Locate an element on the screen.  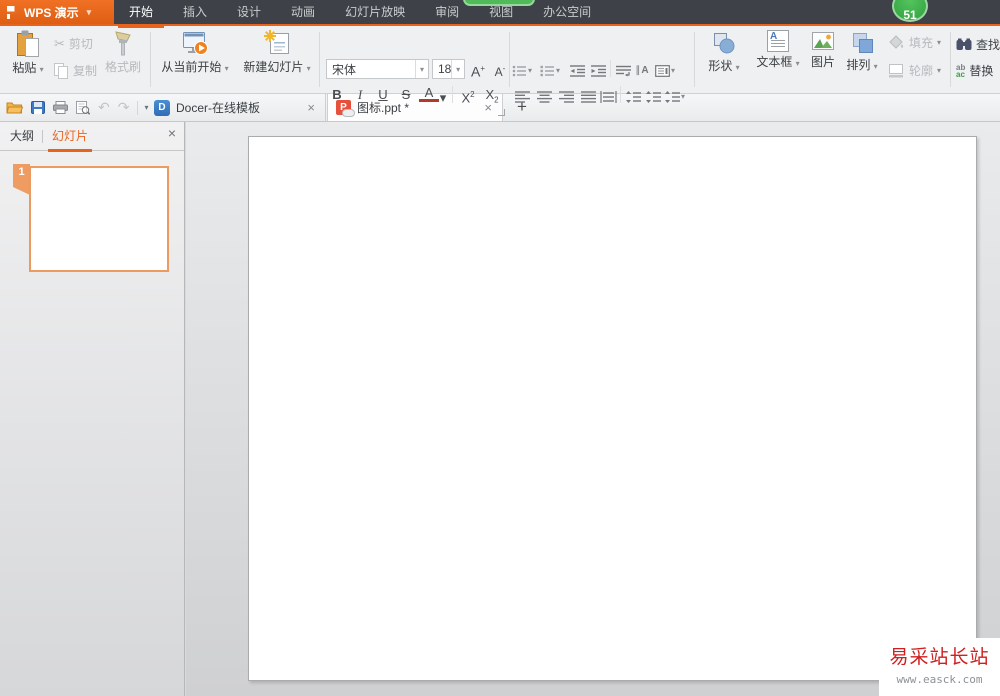
subscript-button: X2 is located at coordinates (492, 95).